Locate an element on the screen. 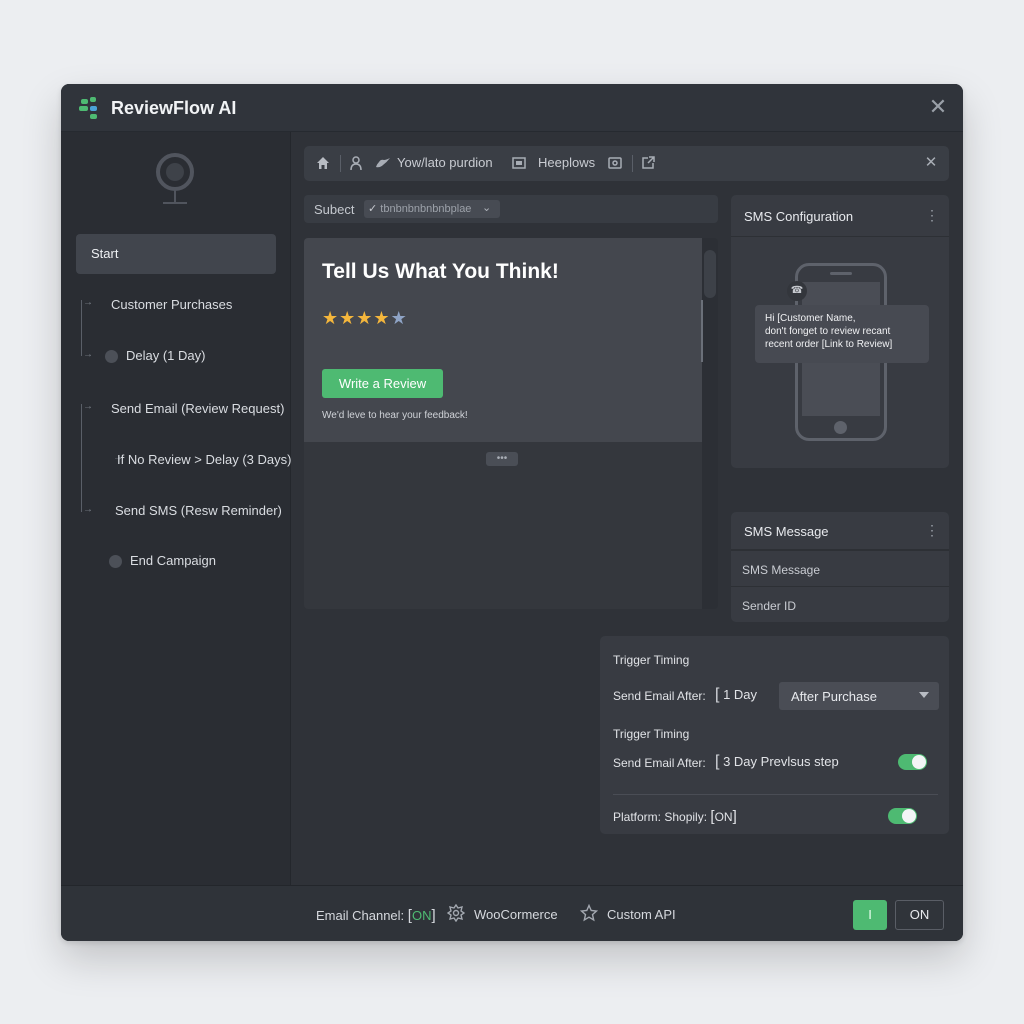 This screenshot has width=1024, height=1024. bubble-line: recent order [Link to Review] is located at coordinates (829, 344).